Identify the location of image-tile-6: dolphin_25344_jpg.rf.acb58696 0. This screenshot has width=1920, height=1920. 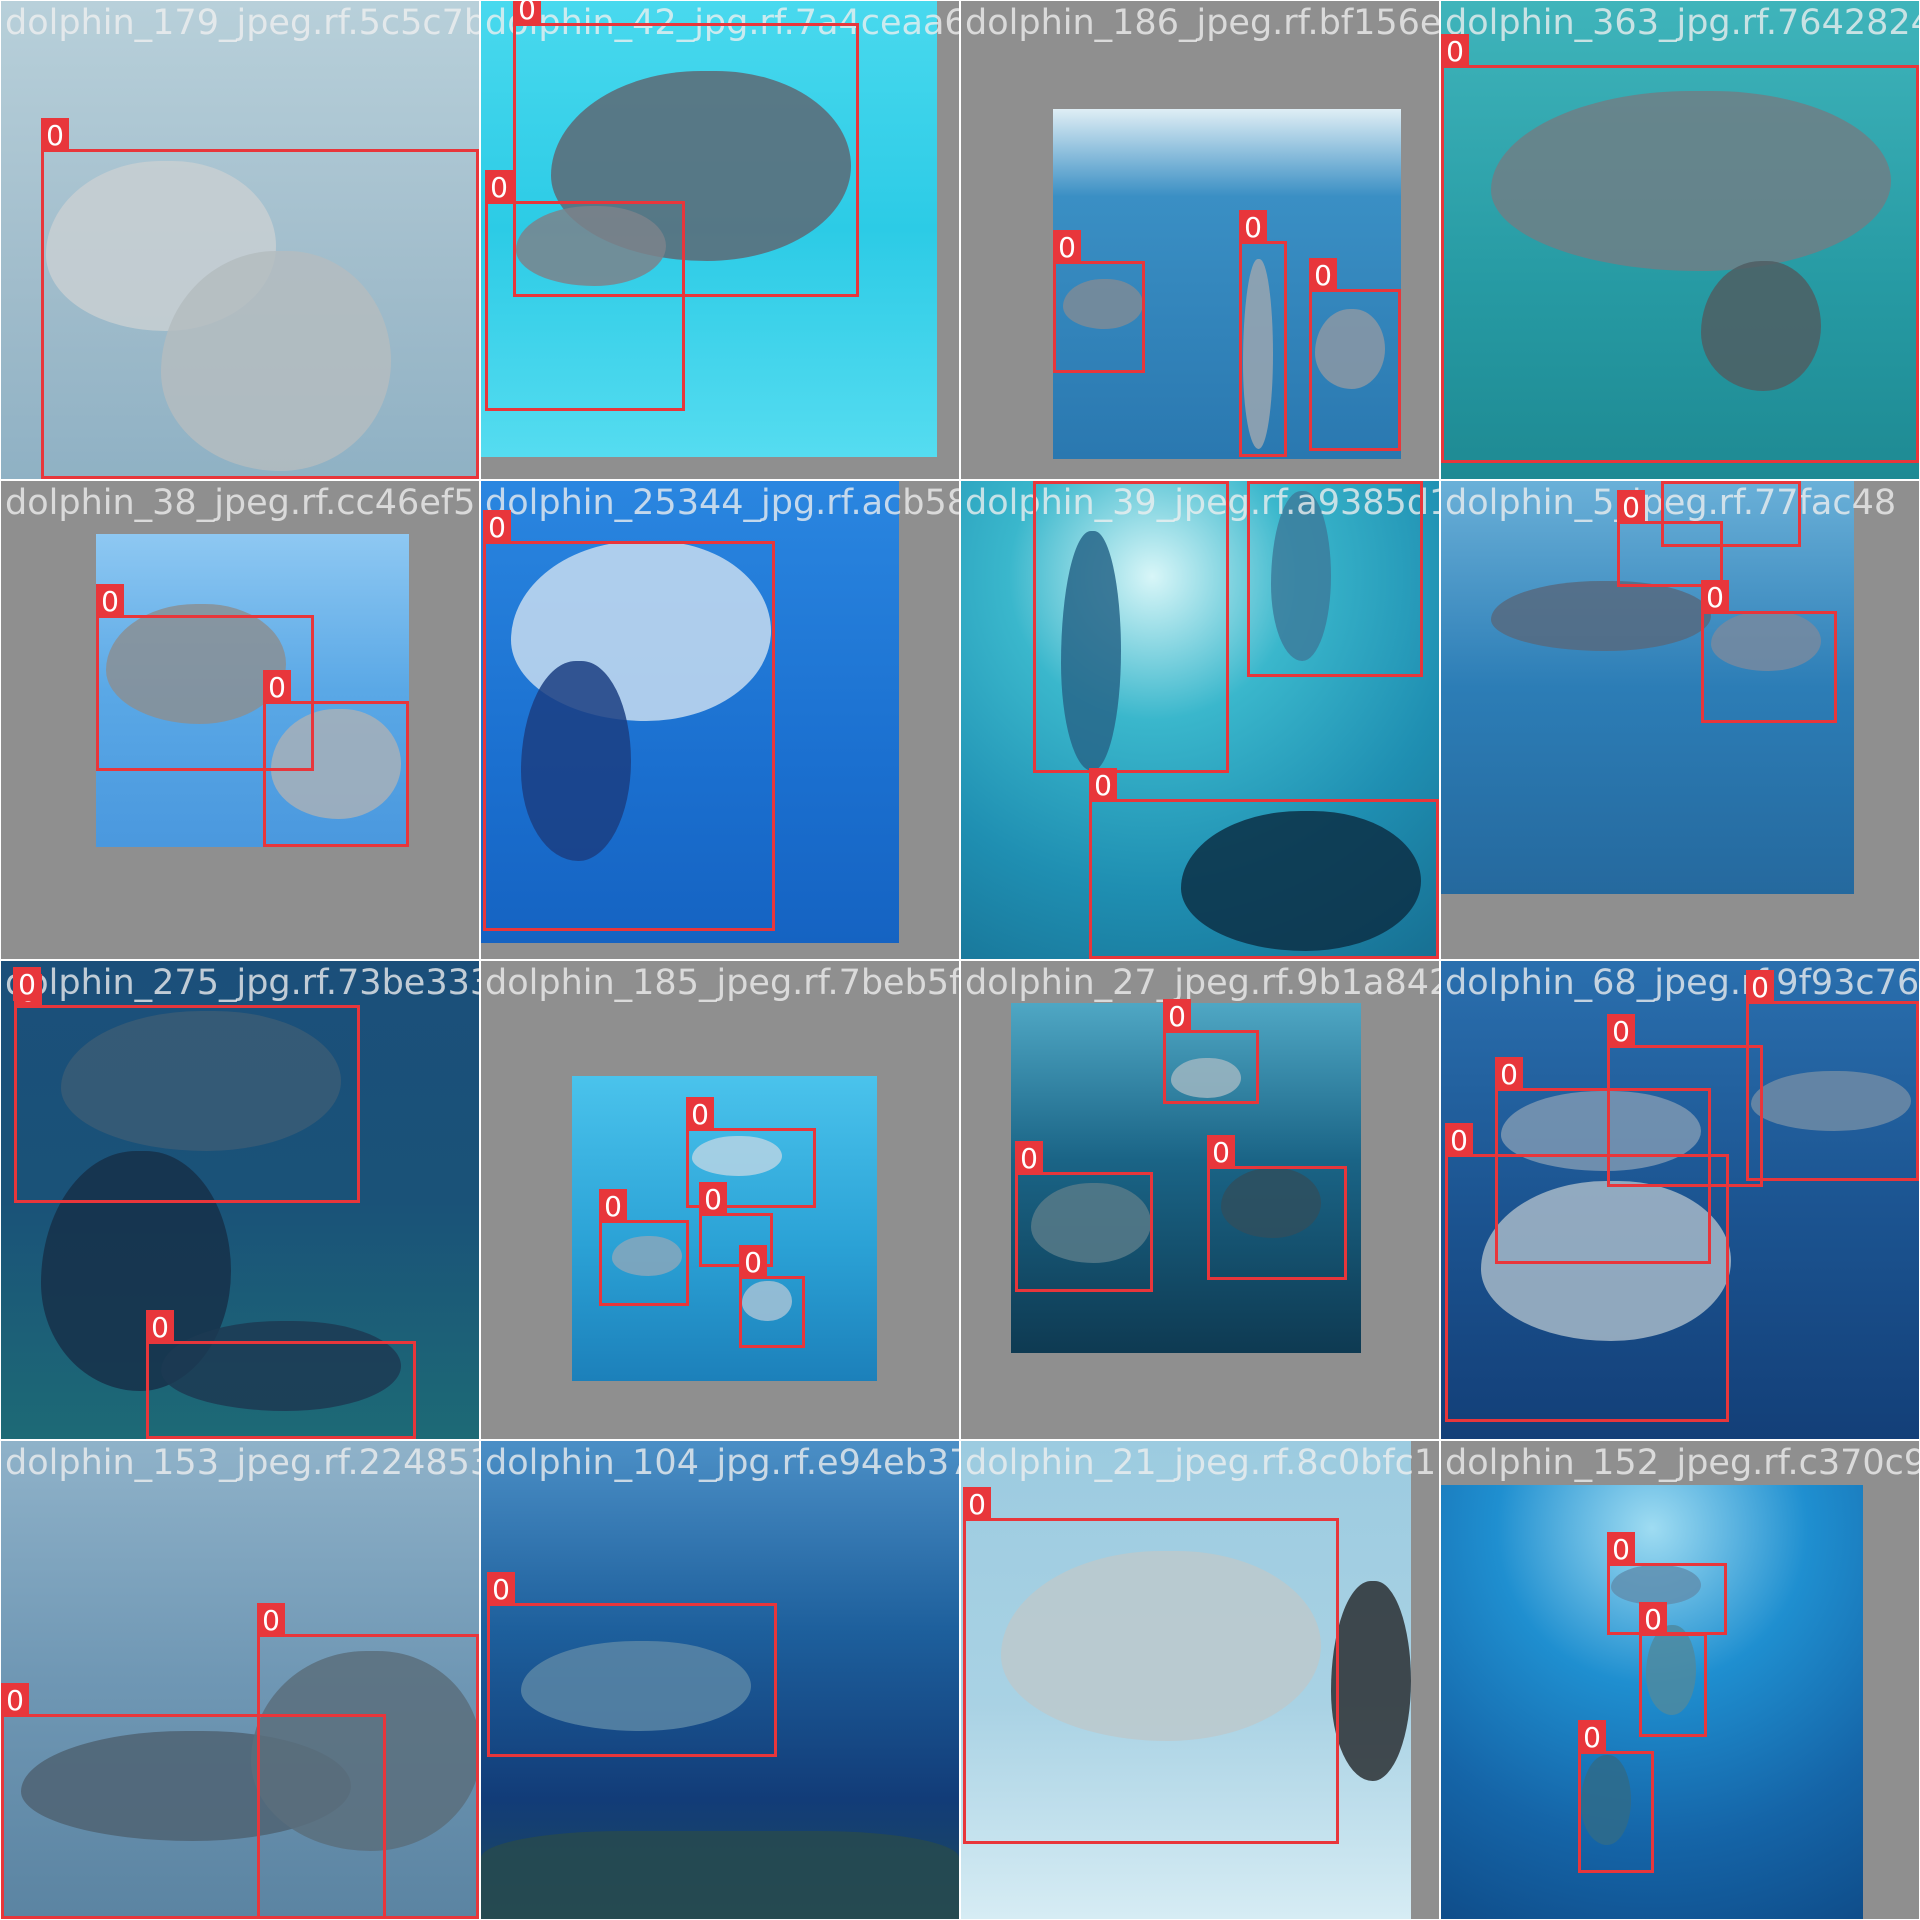
(720, 720).